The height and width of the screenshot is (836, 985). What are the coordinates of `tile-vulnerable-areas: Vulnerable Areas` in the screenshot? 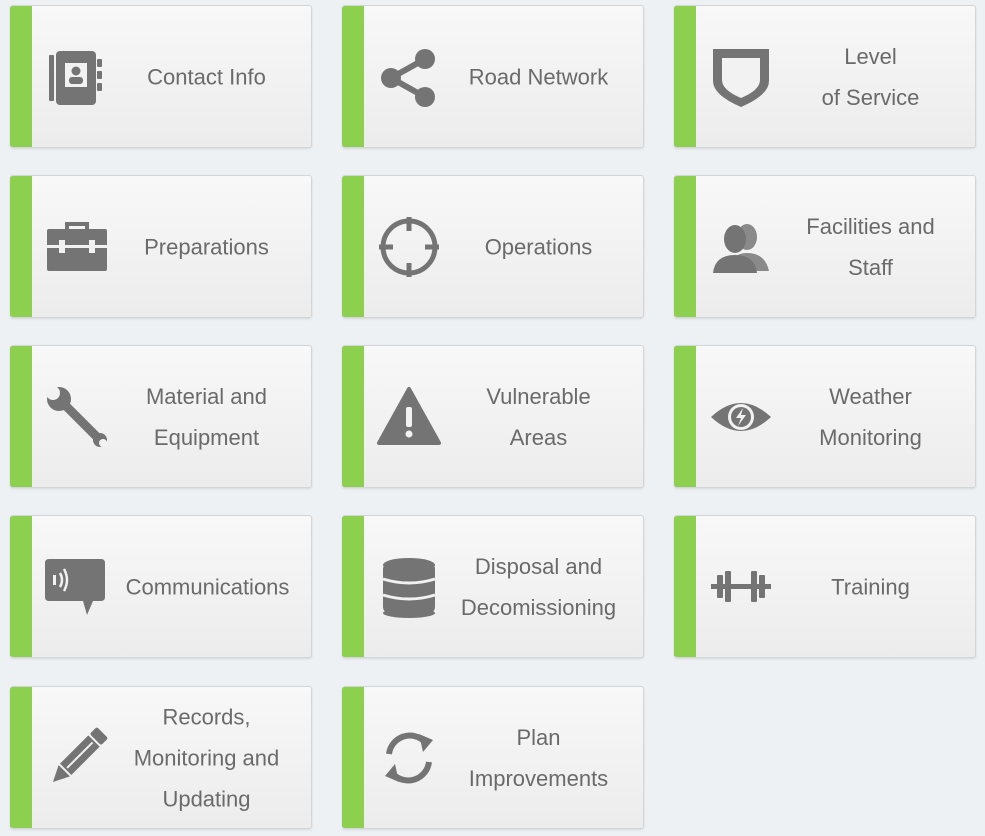 It's located at (493, 416).